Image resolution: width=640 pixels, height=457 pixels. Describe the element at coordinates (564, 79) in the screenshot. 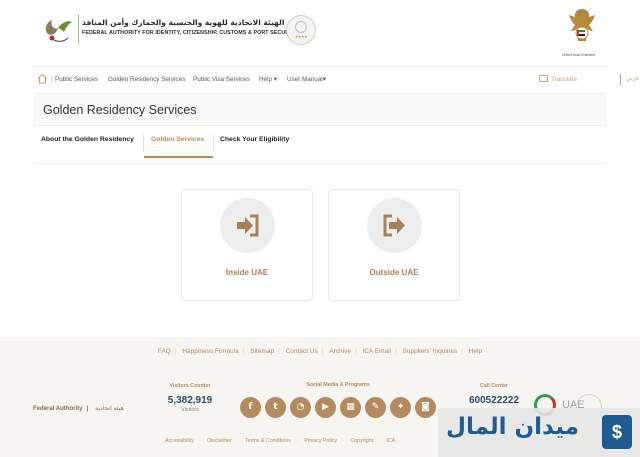

I see `translate-label: Translate` at that location.